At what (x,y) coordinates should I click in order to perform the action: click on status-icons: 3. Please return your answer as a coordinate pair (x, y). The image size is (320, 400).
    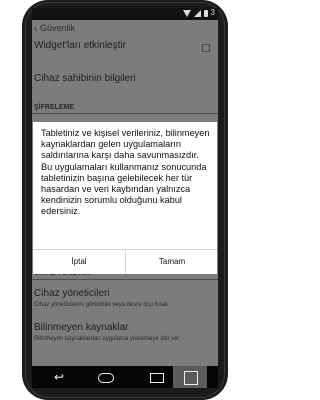
    Looking at the image, I should click on (198, 12).